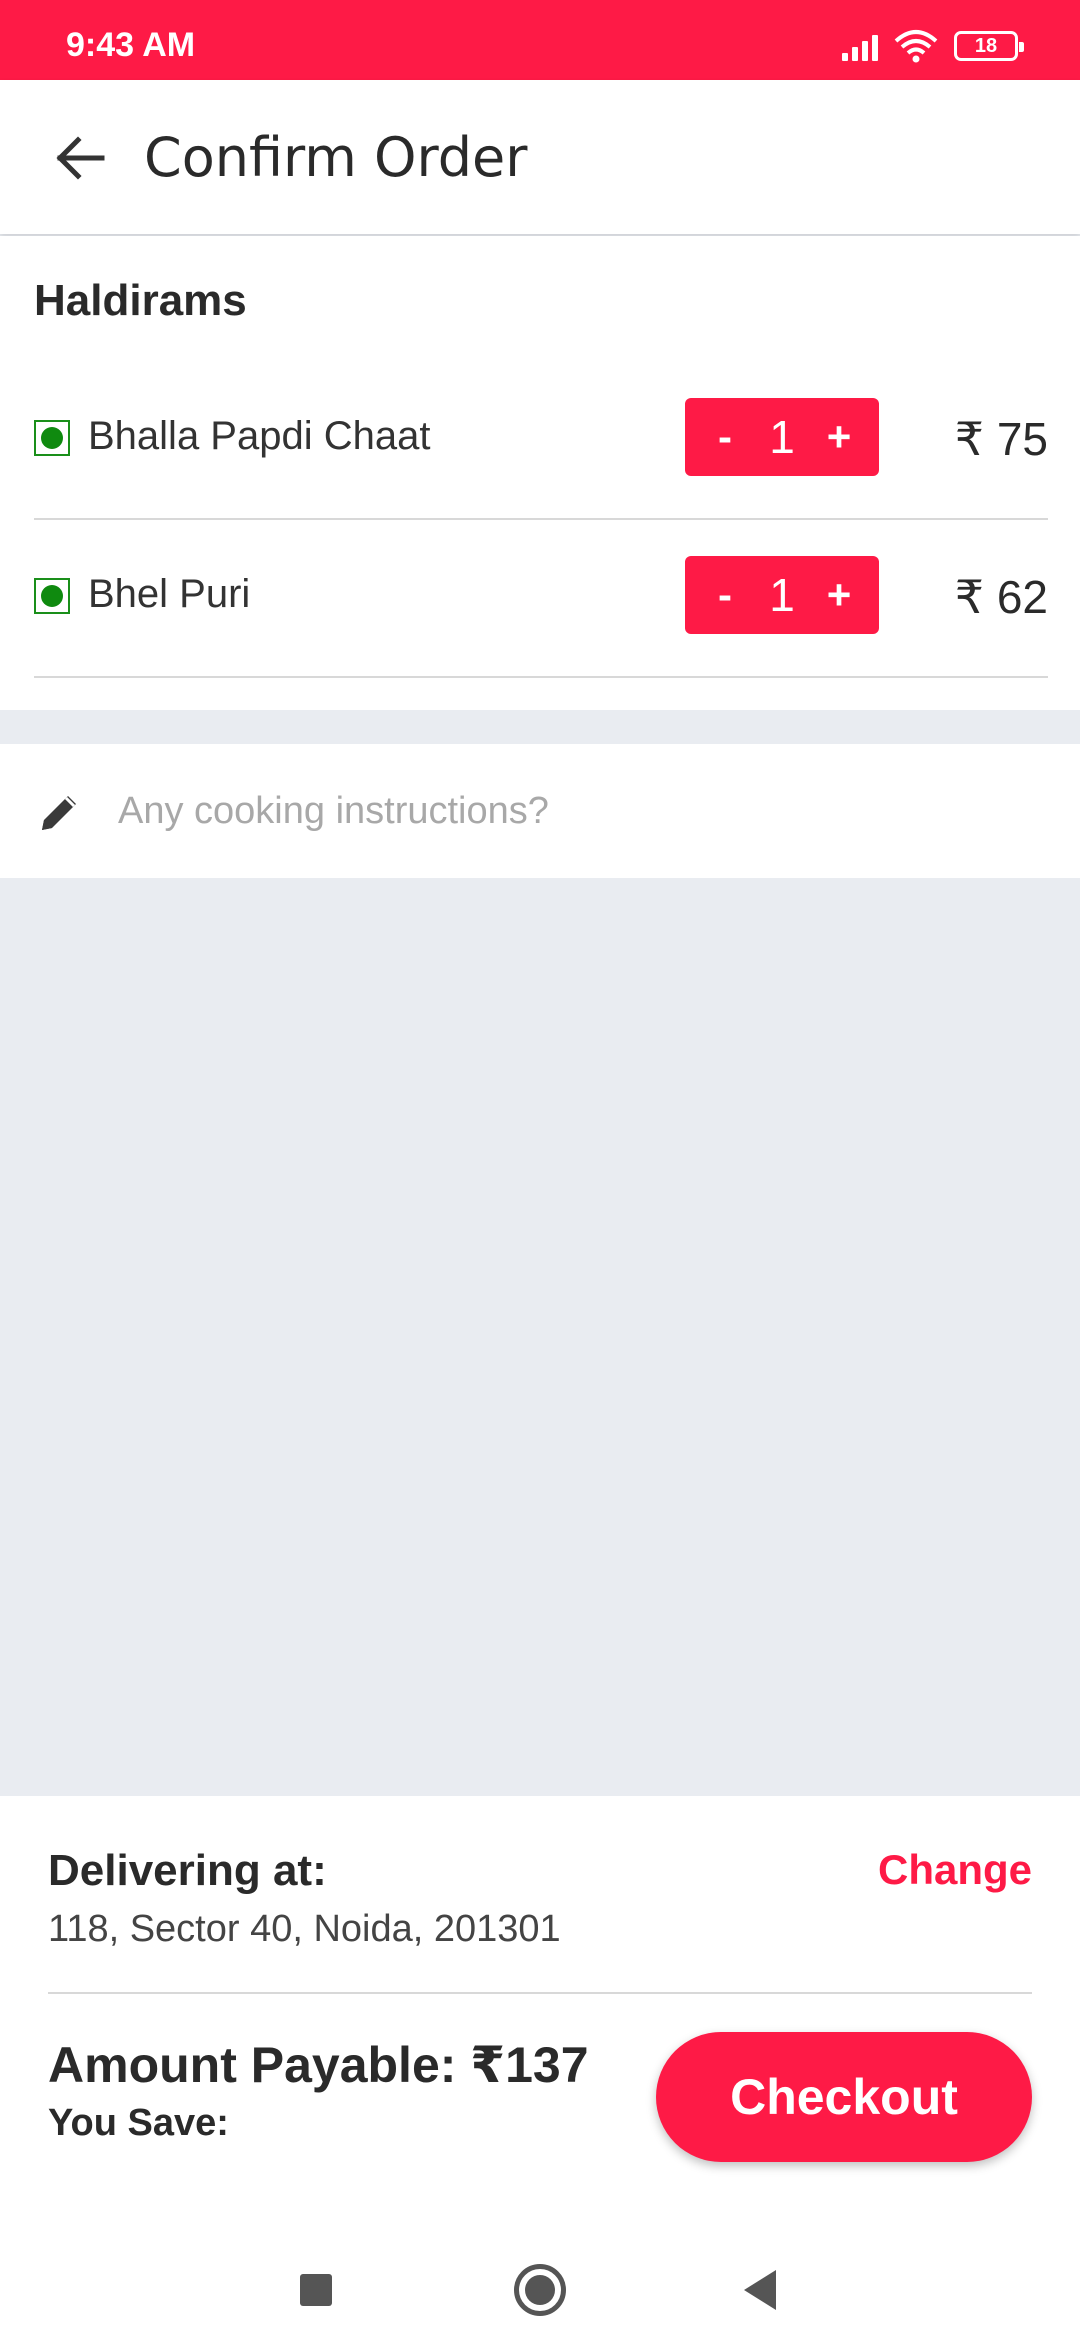 The height and width of the screenshot is (2340, 1080). Describe the element at coordinates (986, 45) in the screenshot. I see `battery-level: 18` at that location.